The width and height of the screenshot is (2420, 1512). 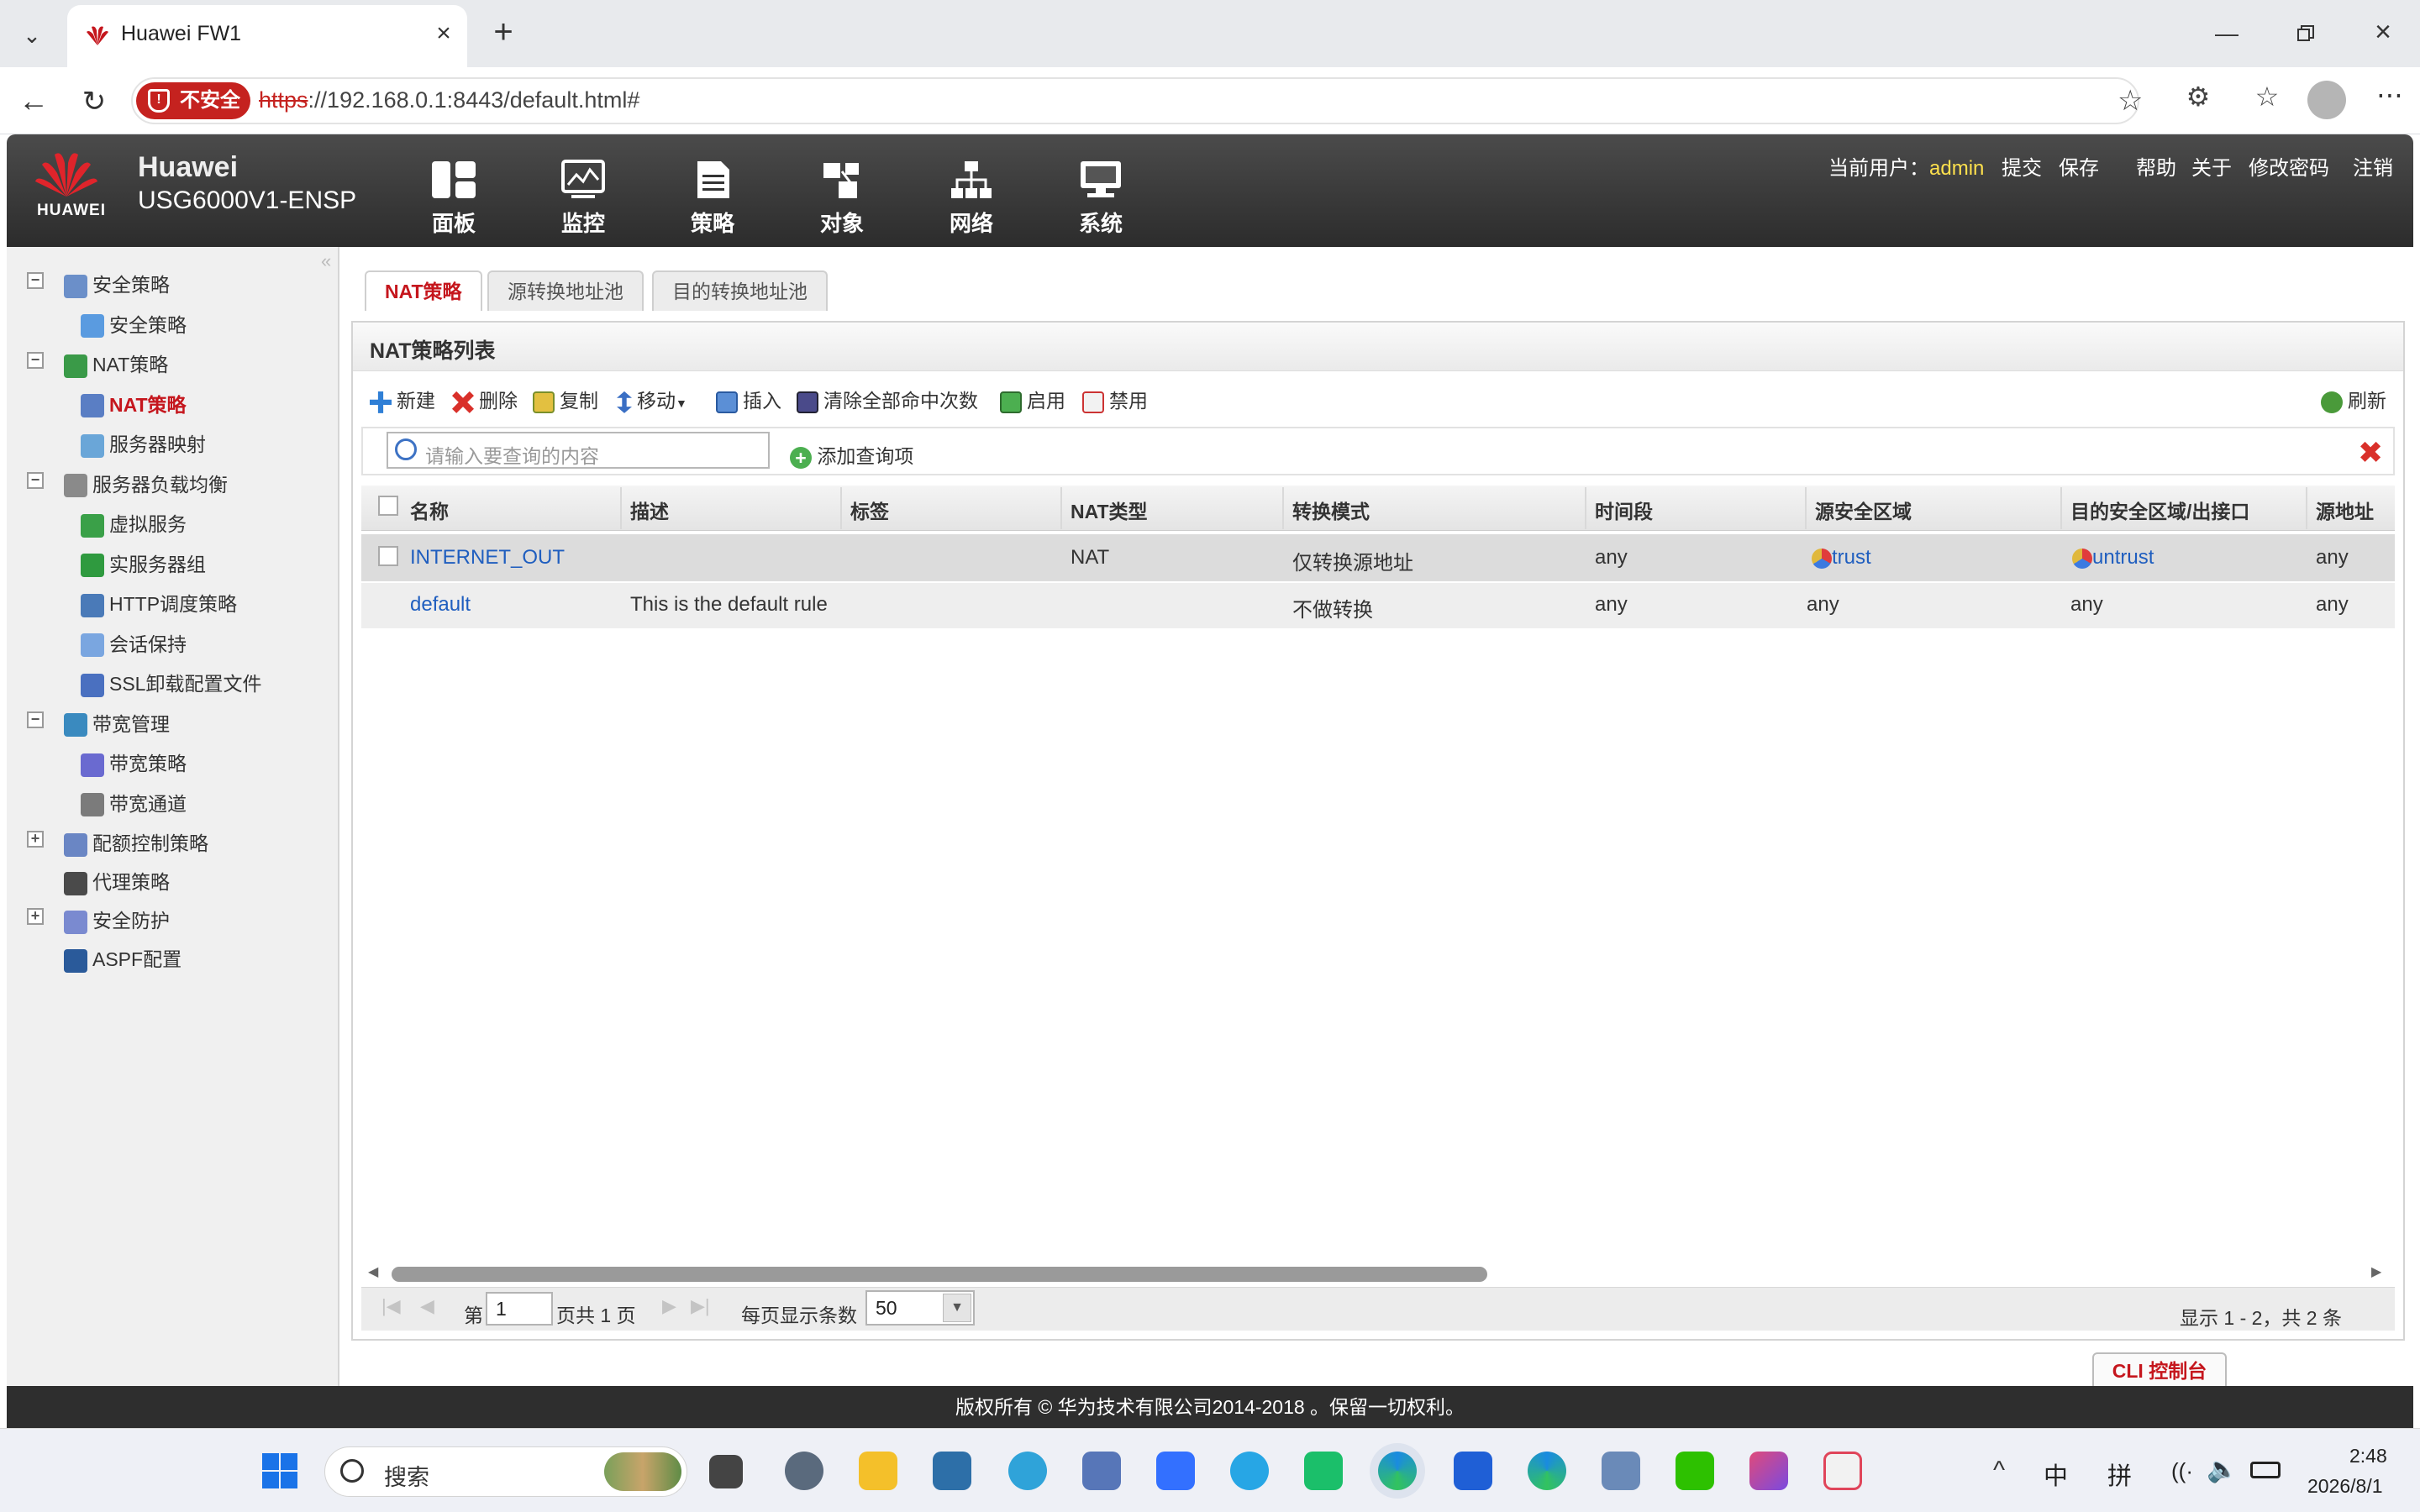 What do you see at coordinates (423, 290) in the screenshot?
I see `tab-nat-policy: NAT策略` at bounding box center [423, 290].